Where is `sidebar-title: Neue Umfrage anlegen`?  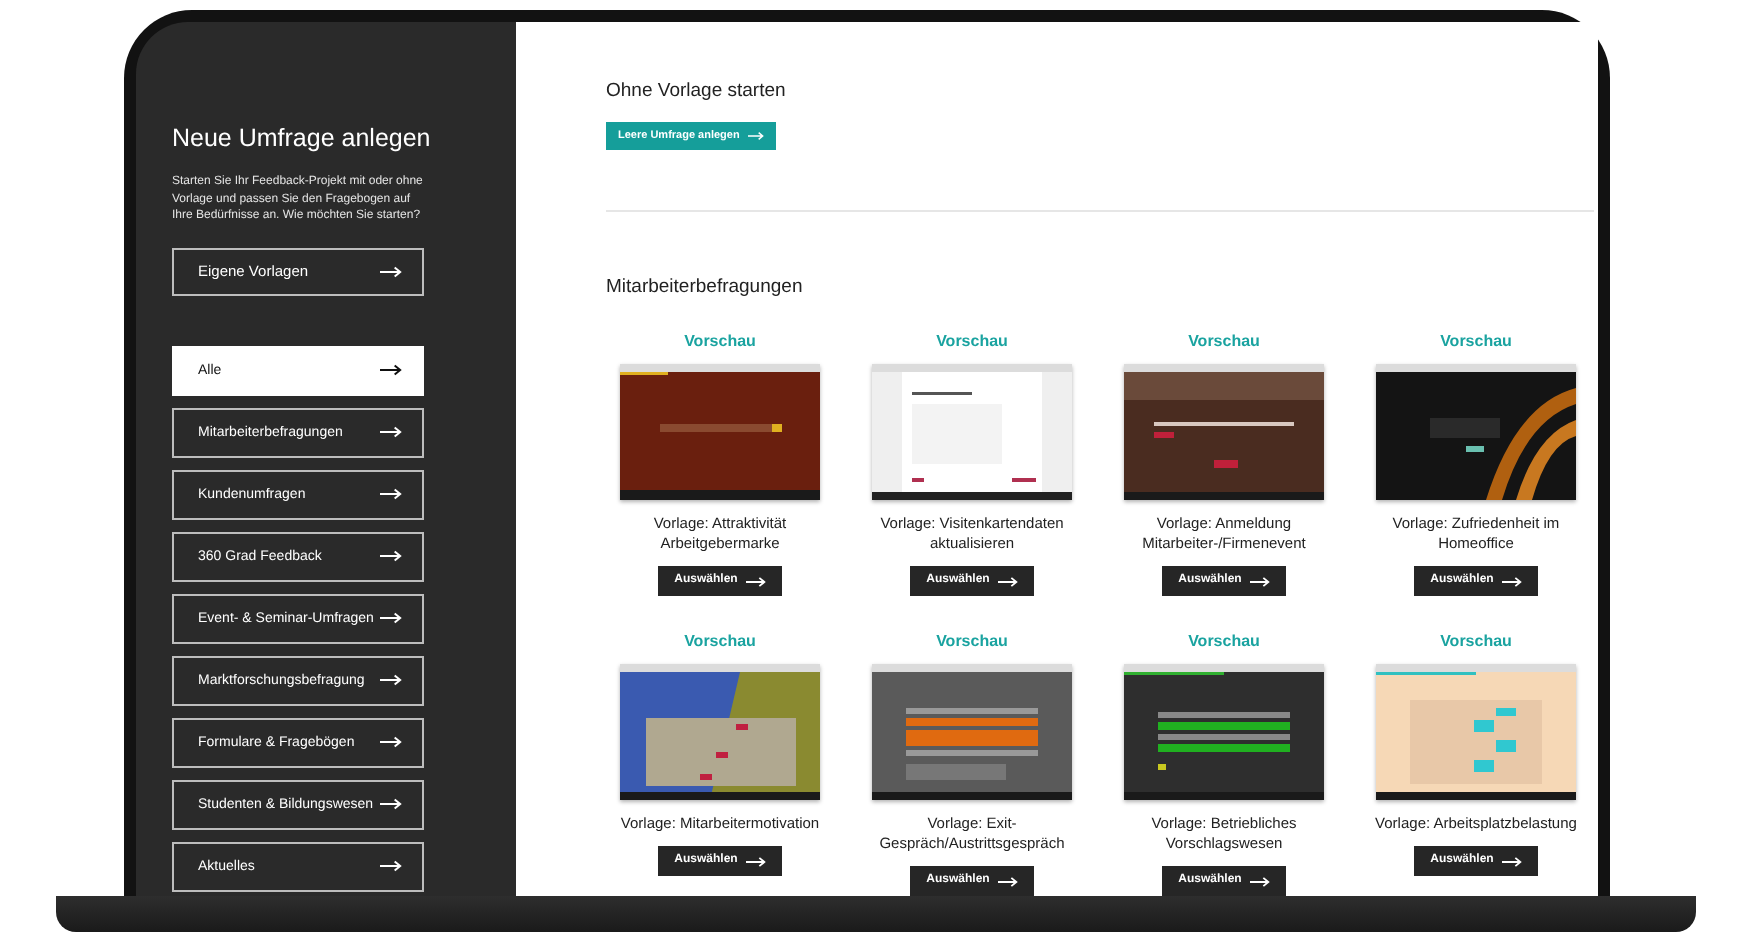 sidebar-title: Neue Umfrage anlegen is located at coordinates (302, 138).